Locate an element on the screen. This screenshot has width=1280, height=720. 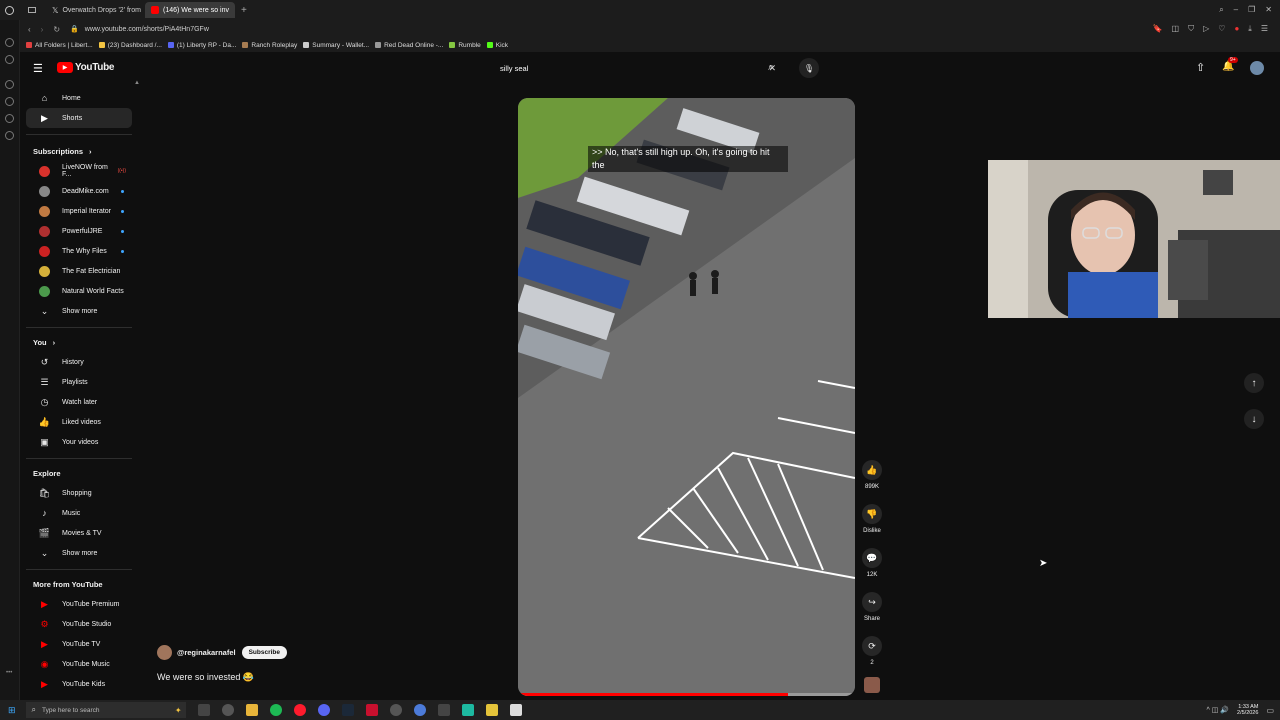
windows-start-icon: ⊞ is located at coordinates (12, 710).